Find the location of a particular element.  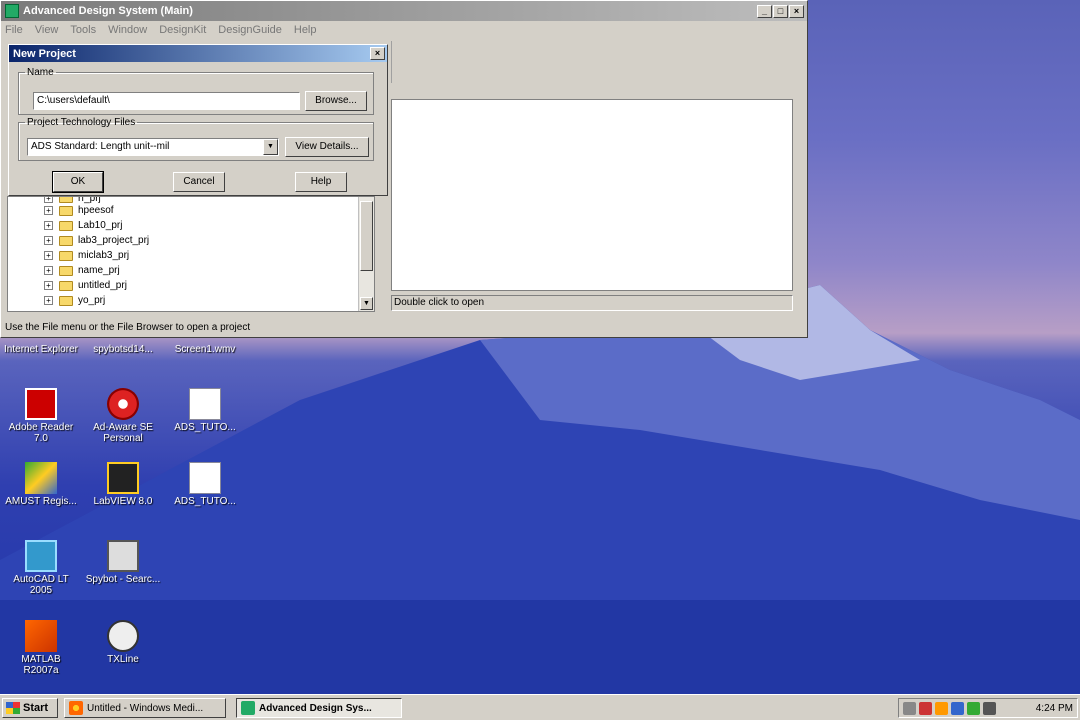

tree-item: + untitled_prj is located at coordinates (184, 285).